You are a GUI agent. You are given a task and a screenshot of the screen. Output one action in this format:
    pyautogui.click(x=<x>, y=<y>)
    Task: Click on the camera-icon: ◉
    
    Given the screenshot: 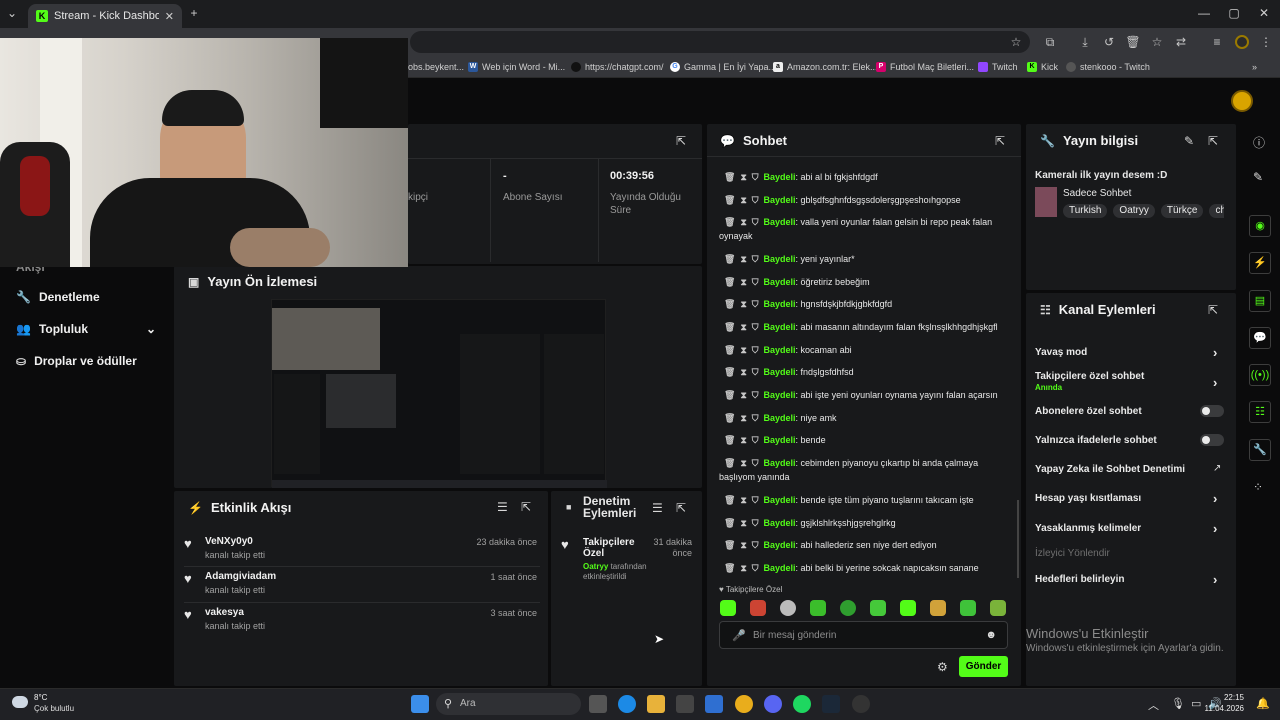 What is the action you would take?
    pyautogui.click(x=1260, y=226)
    